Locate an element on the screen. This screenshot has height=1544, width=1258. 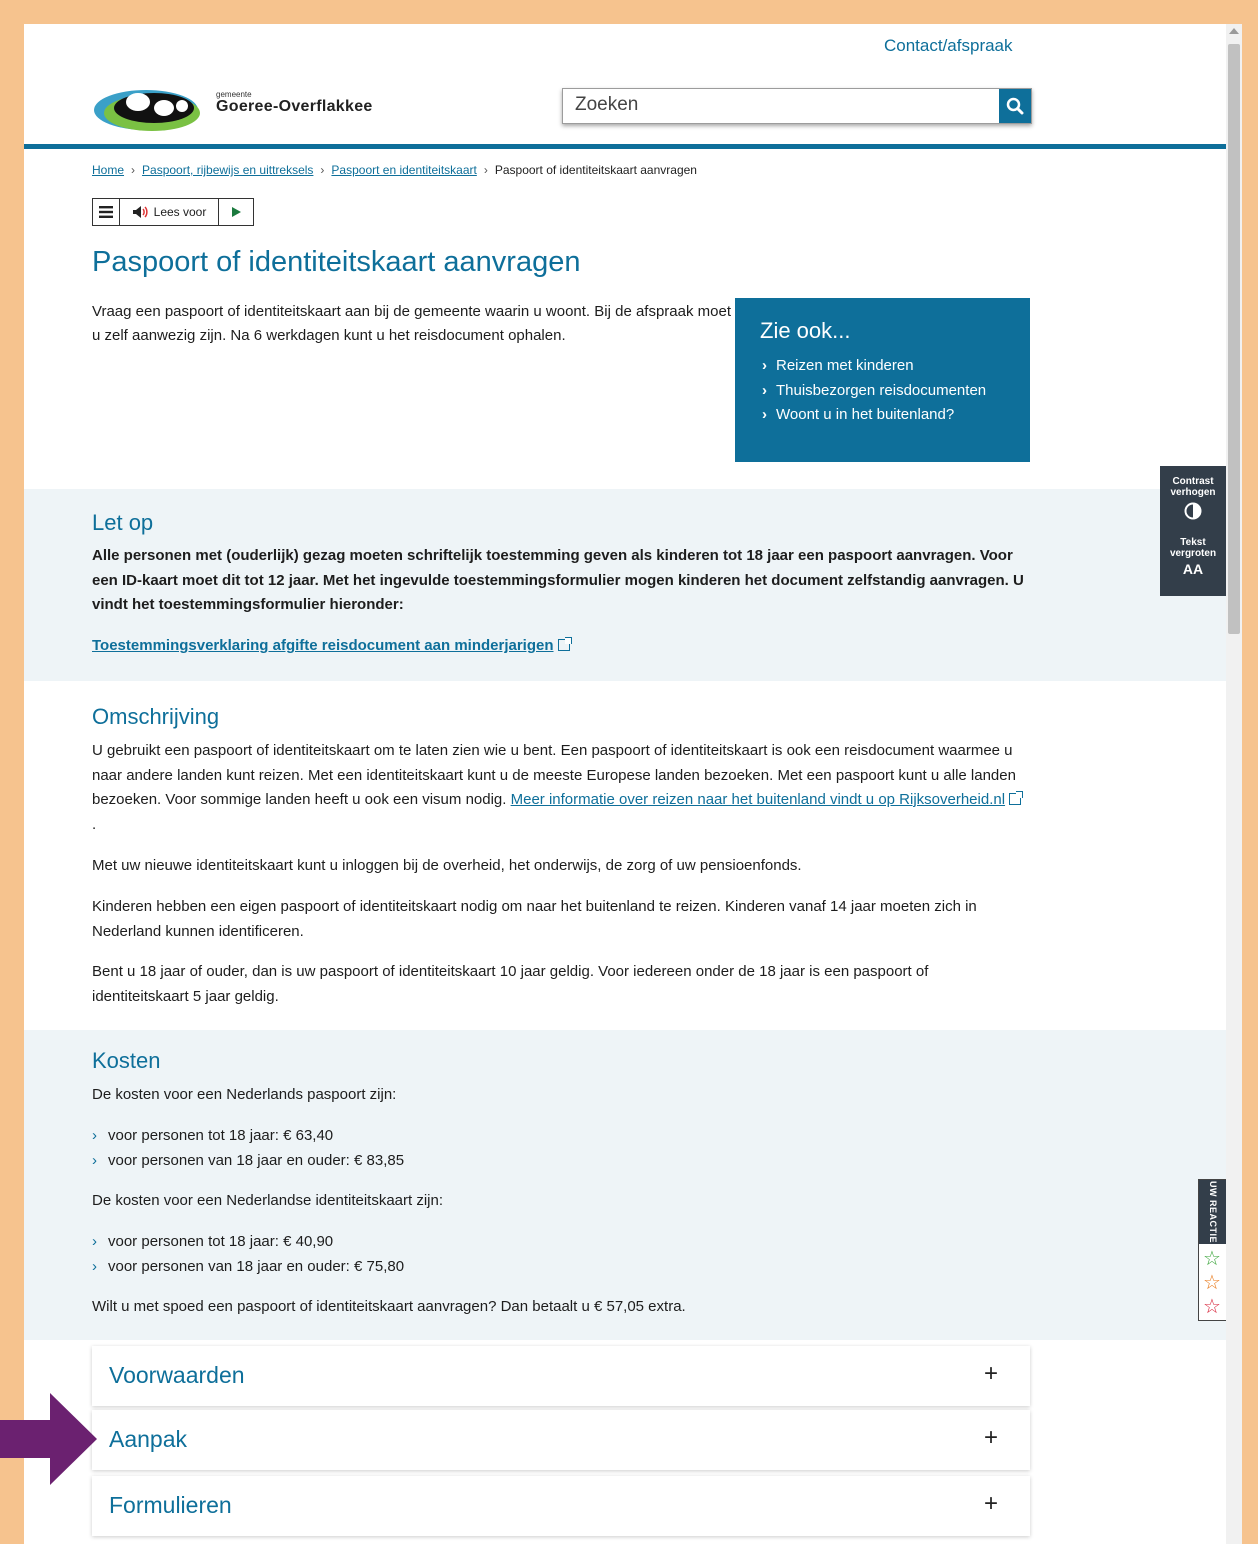
list-item: › voor personen tot 18 jaar: € 40,90 is located at coordinates (248, 1242).